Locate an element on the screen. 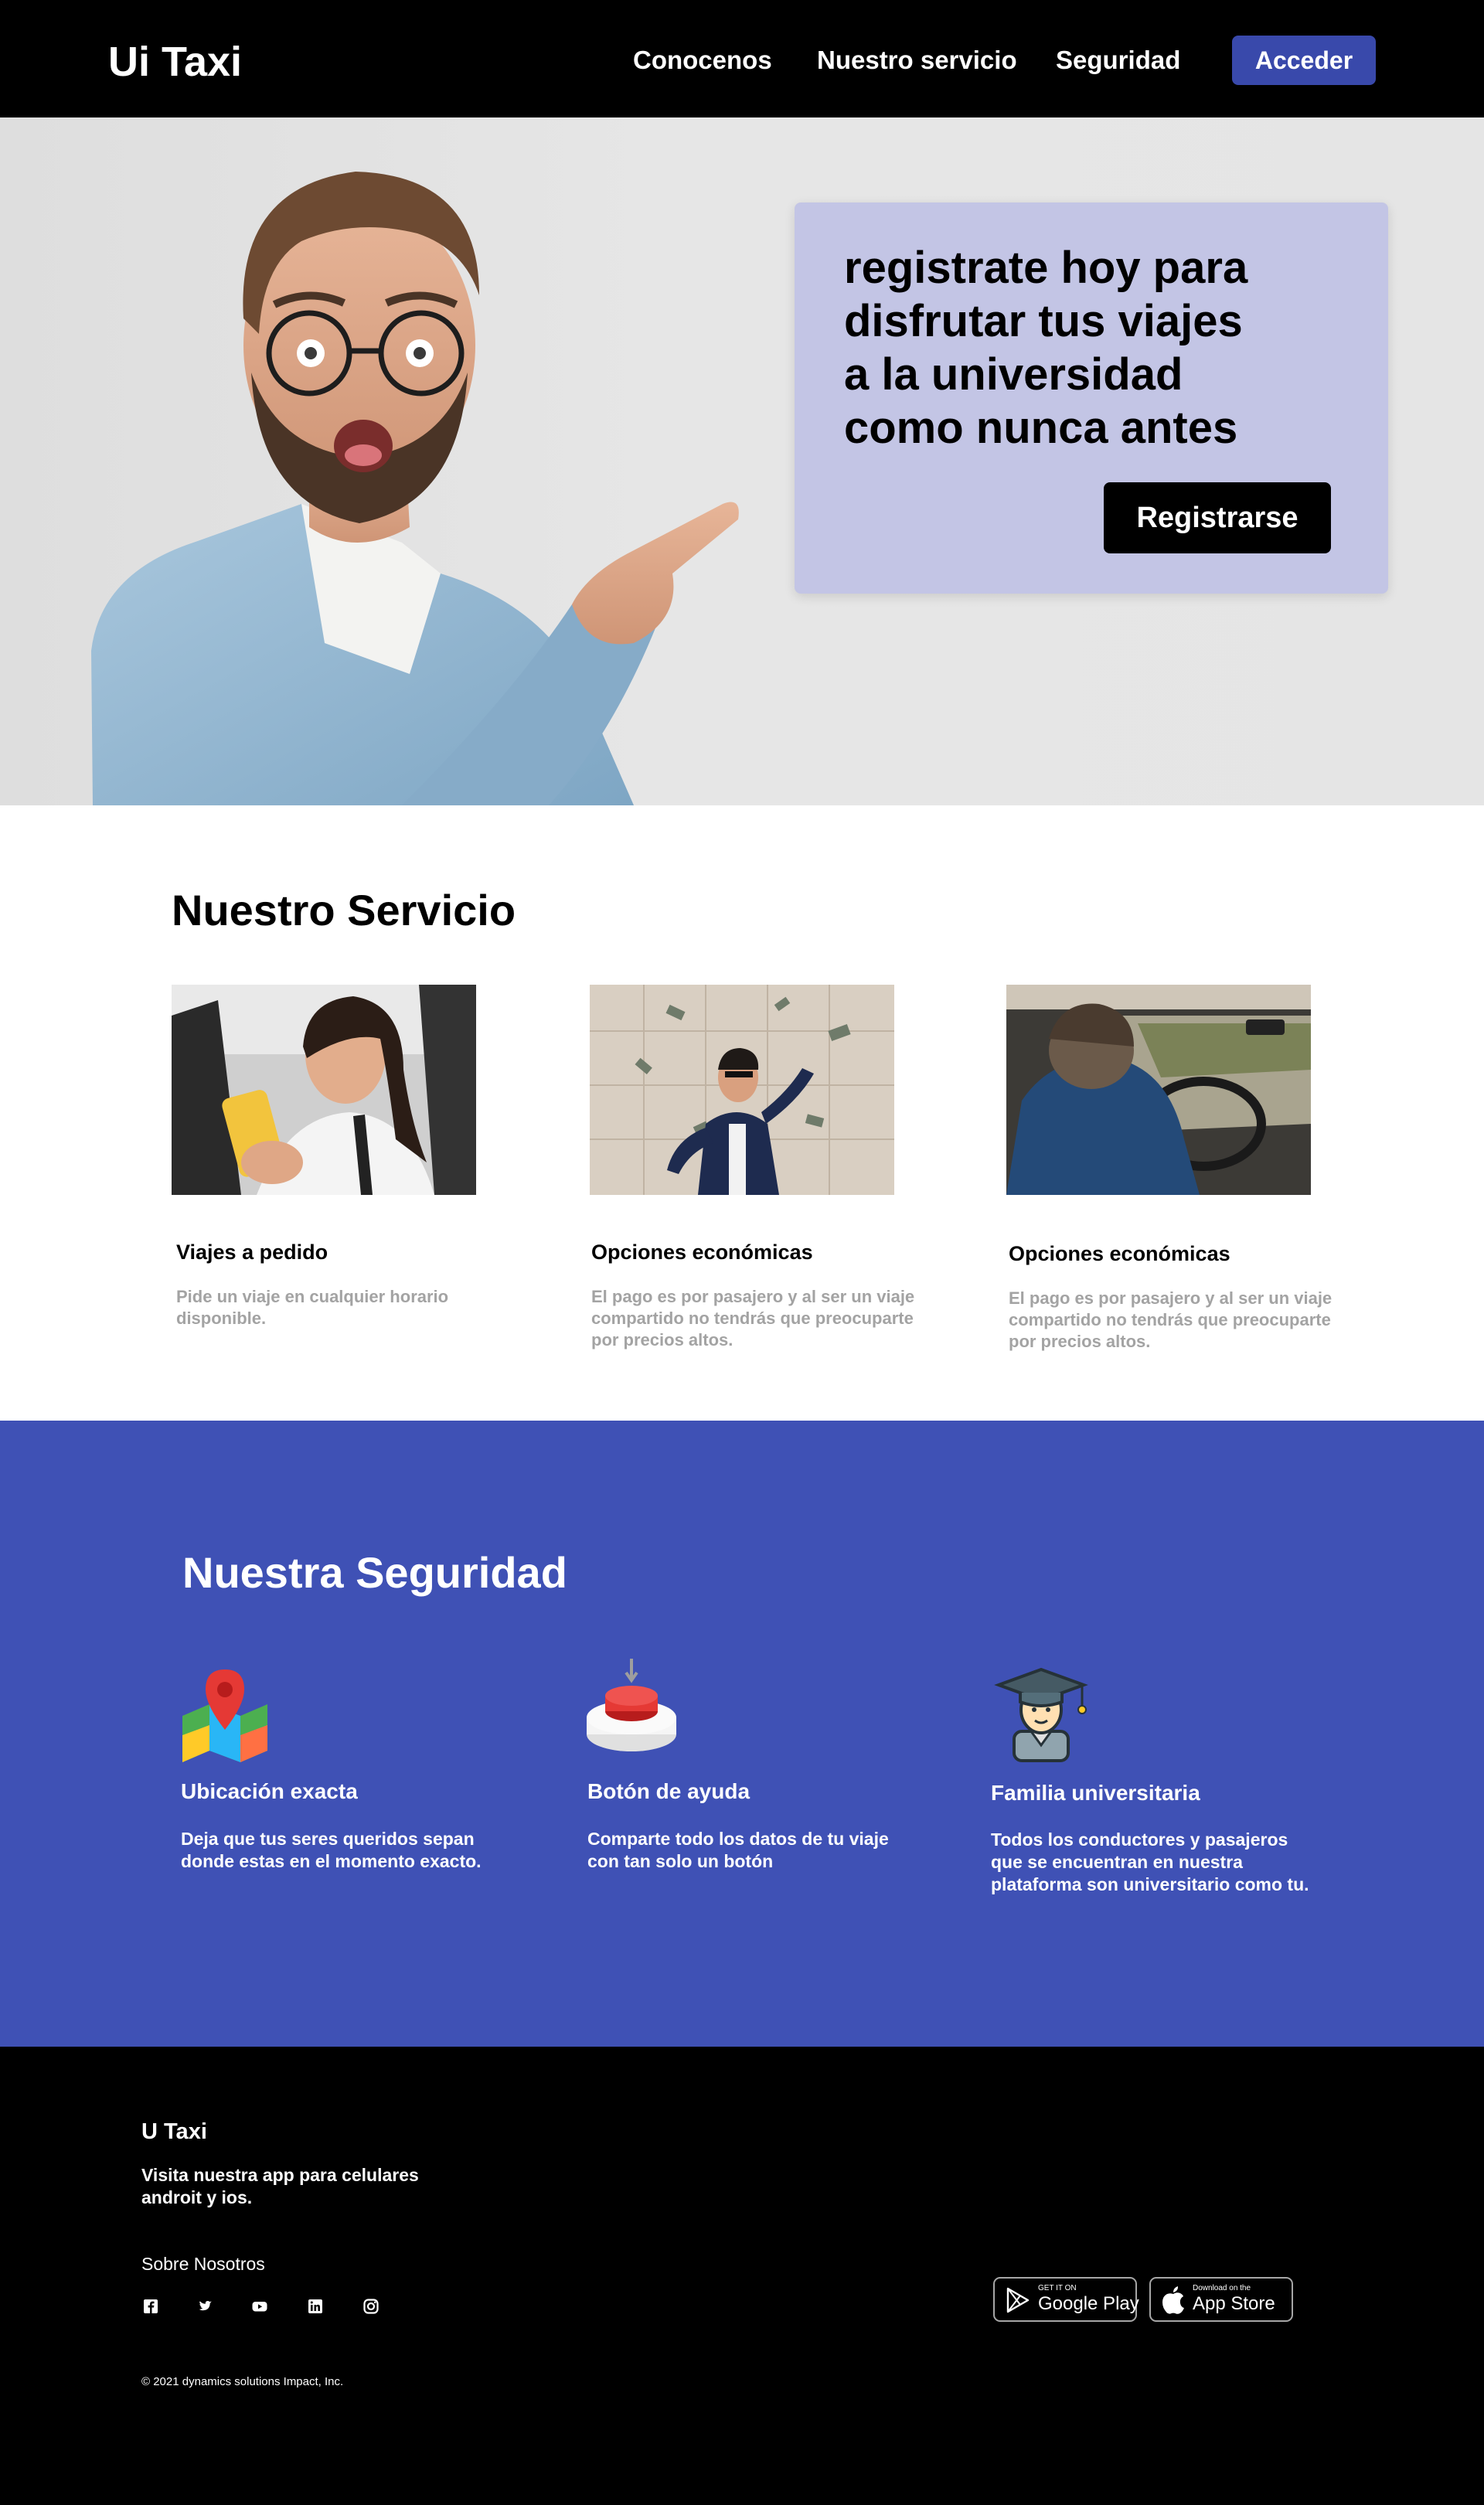  graduate-icon is located at coordinates (1041, 1714).